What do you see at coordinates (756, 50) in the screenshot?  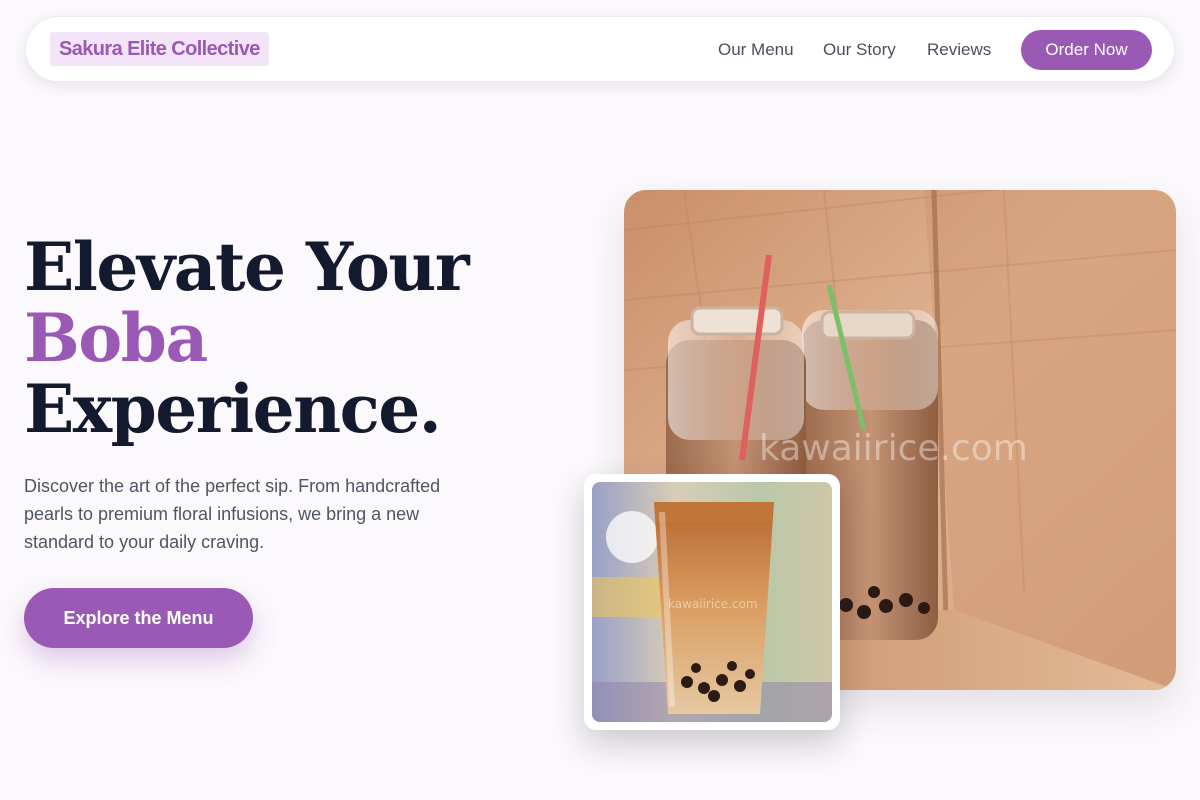 I see `nav-link-our-menu: Our Menu` at bounding box center [756, 50].